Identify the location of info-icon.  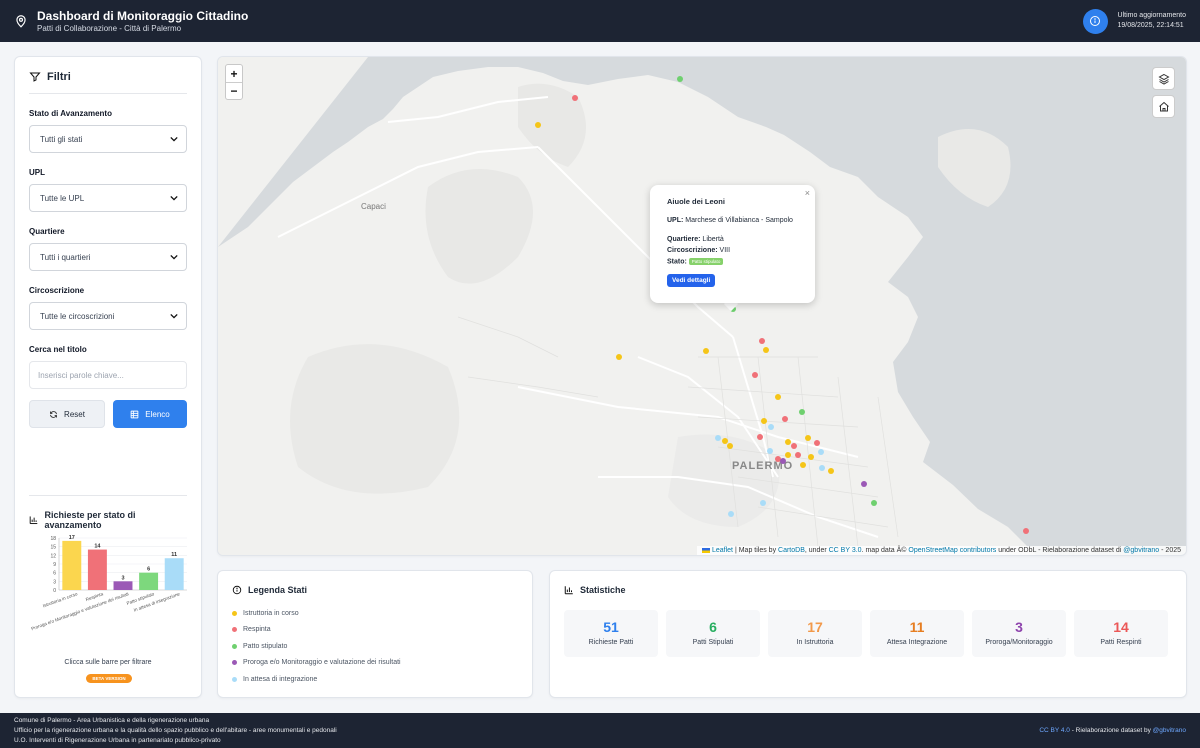
(1095, 21).